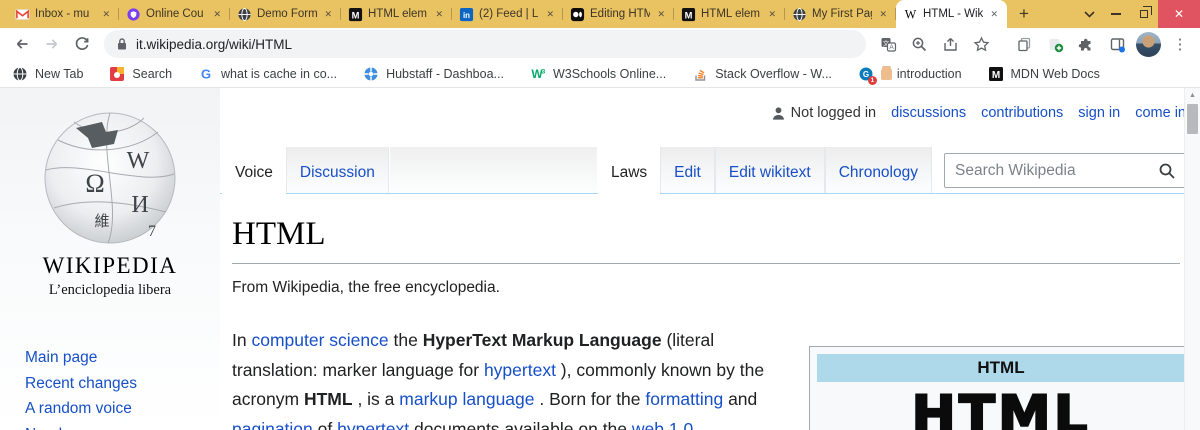 The height and width of the screenshot is (430, 1200). I want to click on extension-add-button, so click(1055, 44).